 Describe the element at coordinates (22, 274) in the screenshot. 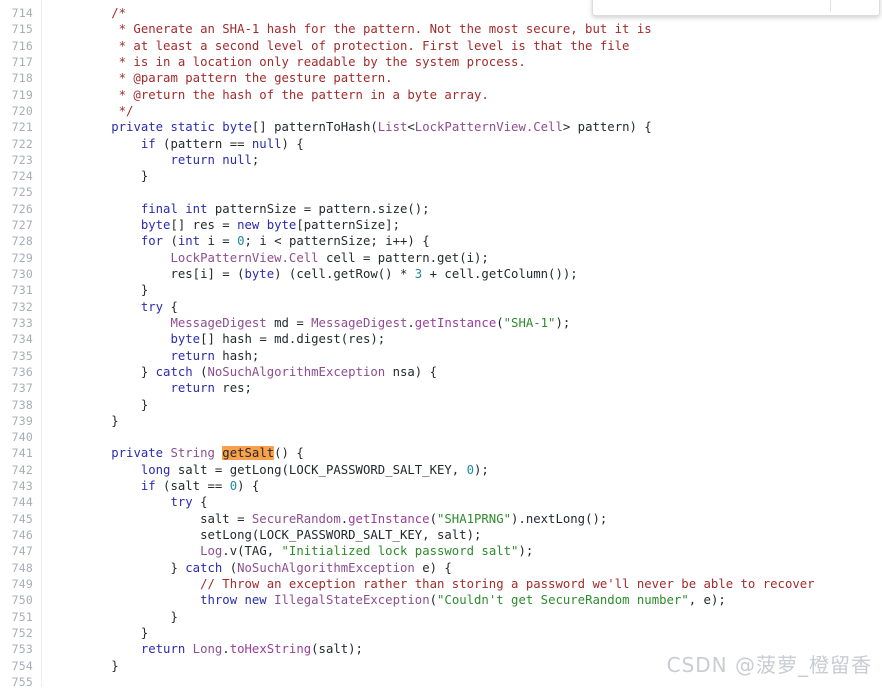

I see `line-number: 730` at that location.